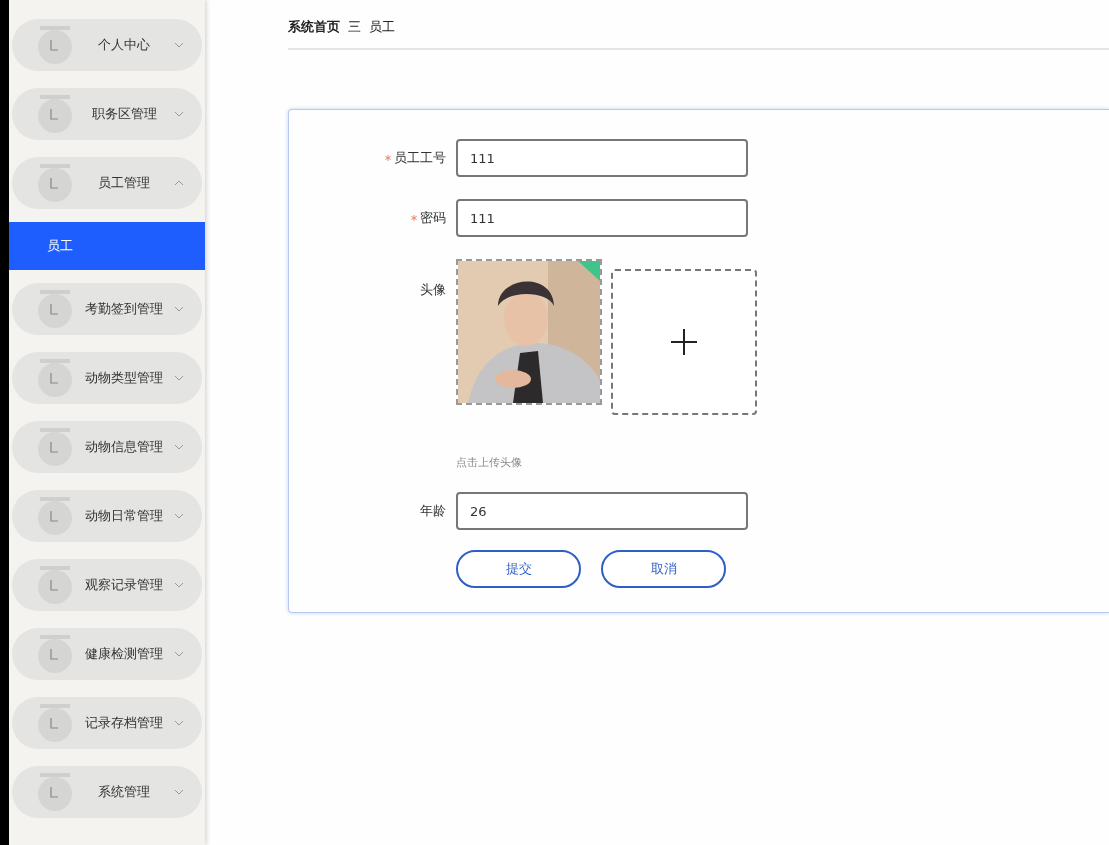 Image resolution: width=1109 pixels, height=845 pixels. Describe the element at coordinates (433, 290) in the screenshot. I see `field-label: 头像` at that location.